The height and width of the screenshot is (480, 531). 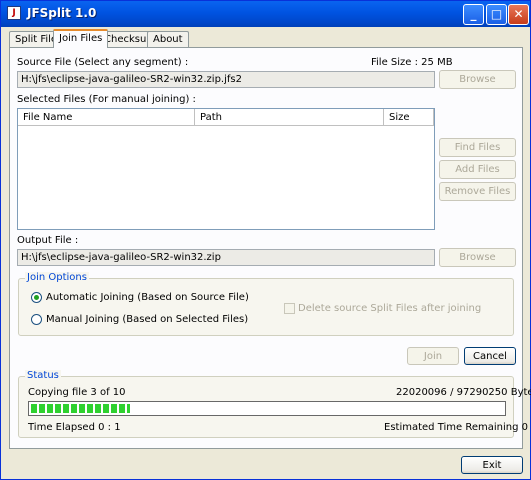 I want to click on copy-progress-bar, so click(x=267, y=408).